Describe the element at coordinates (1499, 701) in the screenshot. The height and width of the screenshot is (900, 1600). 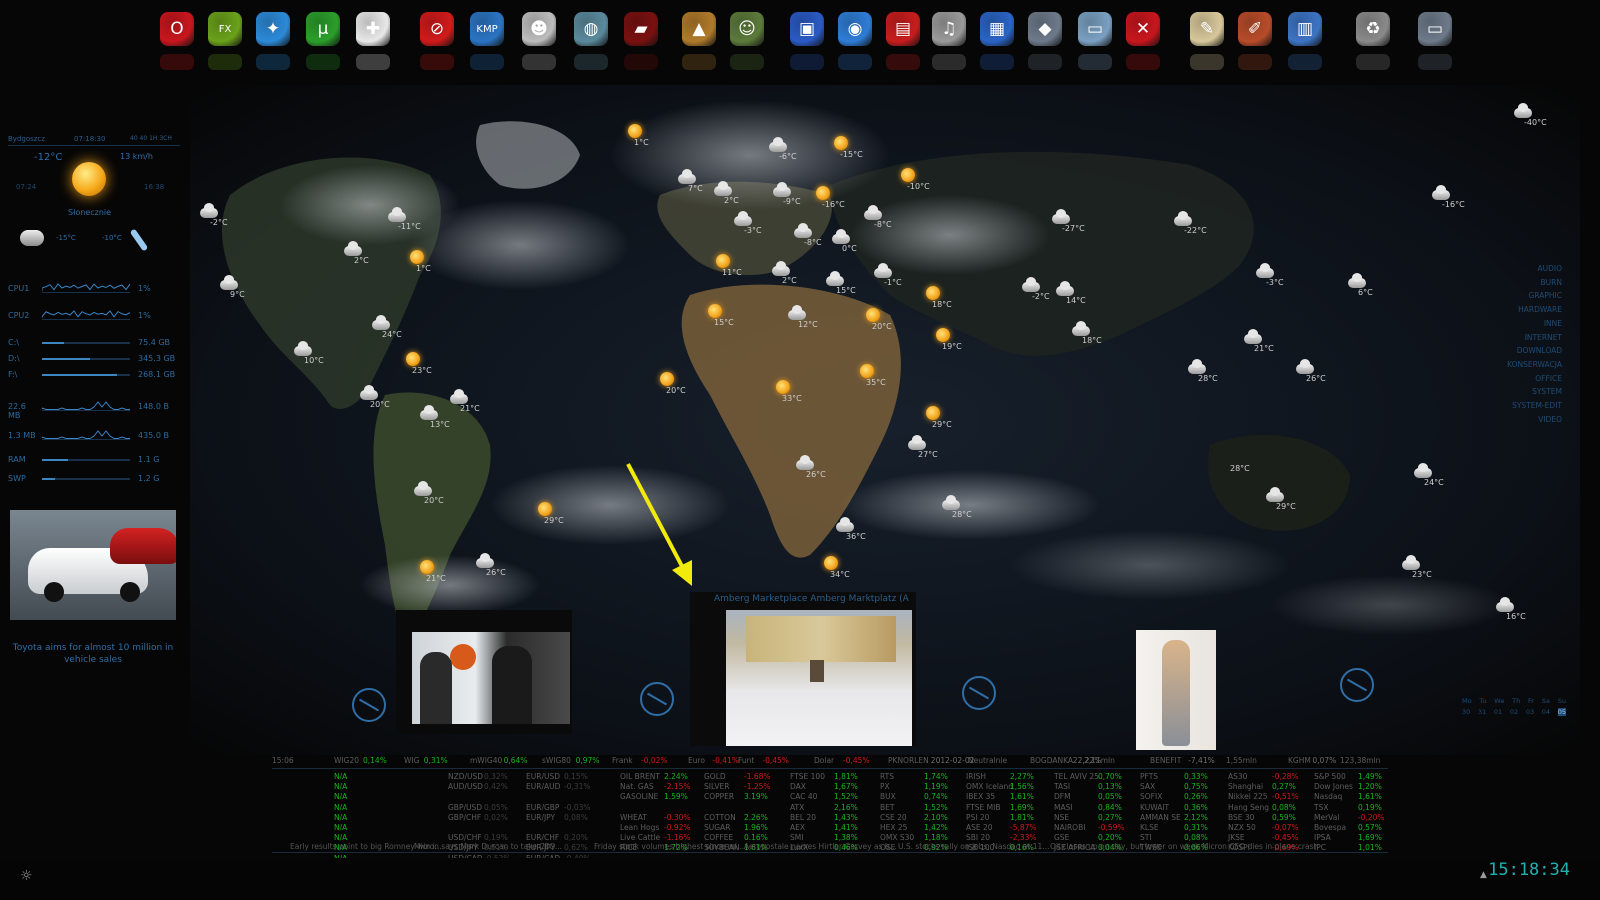
I see `calendar-day: We` at that location.